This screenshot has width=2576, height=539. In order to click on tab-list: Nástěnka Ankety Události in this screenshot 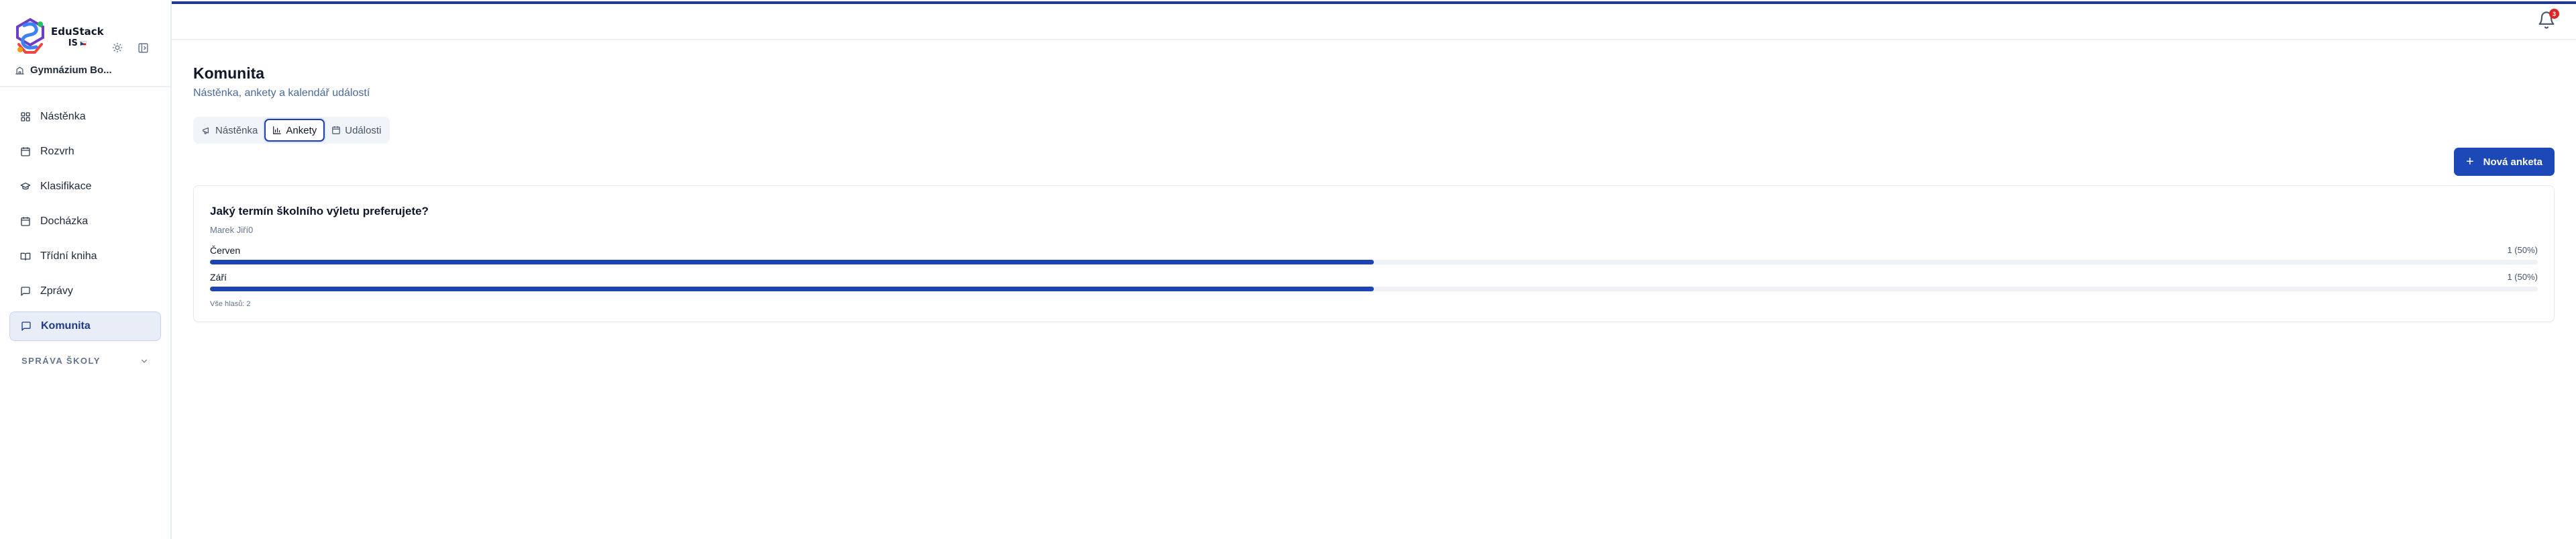, I will do `click(291, 131)`.